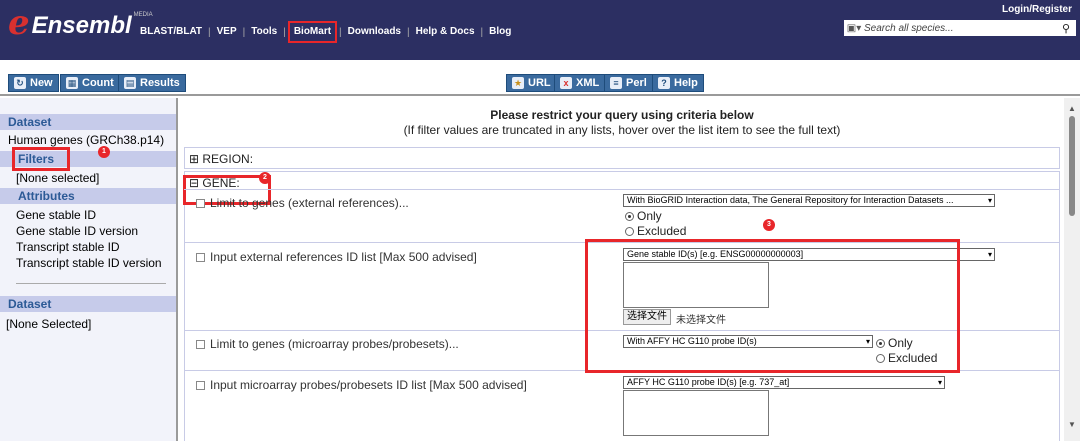 The image size is (1080, 441). Describe the element at coordinates (1072, 166) in the screenshot. I see `scroll-thumb` at that location.